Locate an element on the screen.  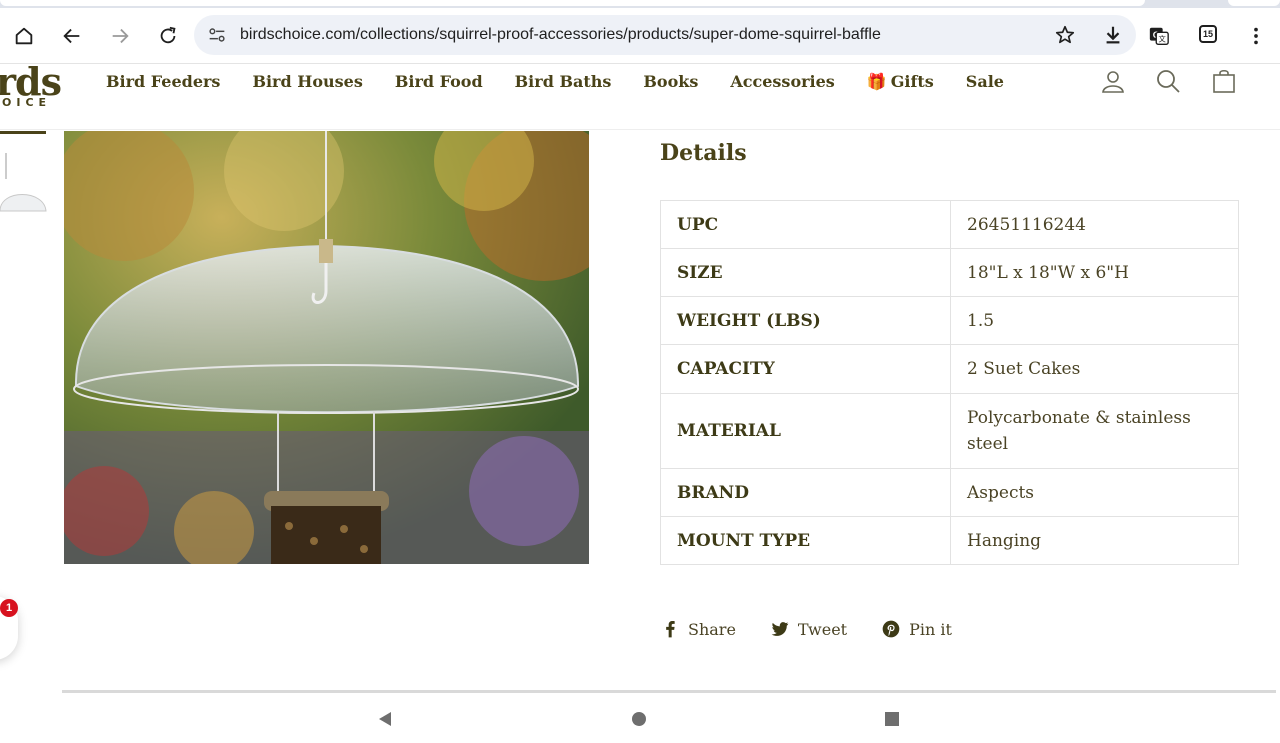
share-pinterest-button: Pin it is located at coordinates (916, 629).